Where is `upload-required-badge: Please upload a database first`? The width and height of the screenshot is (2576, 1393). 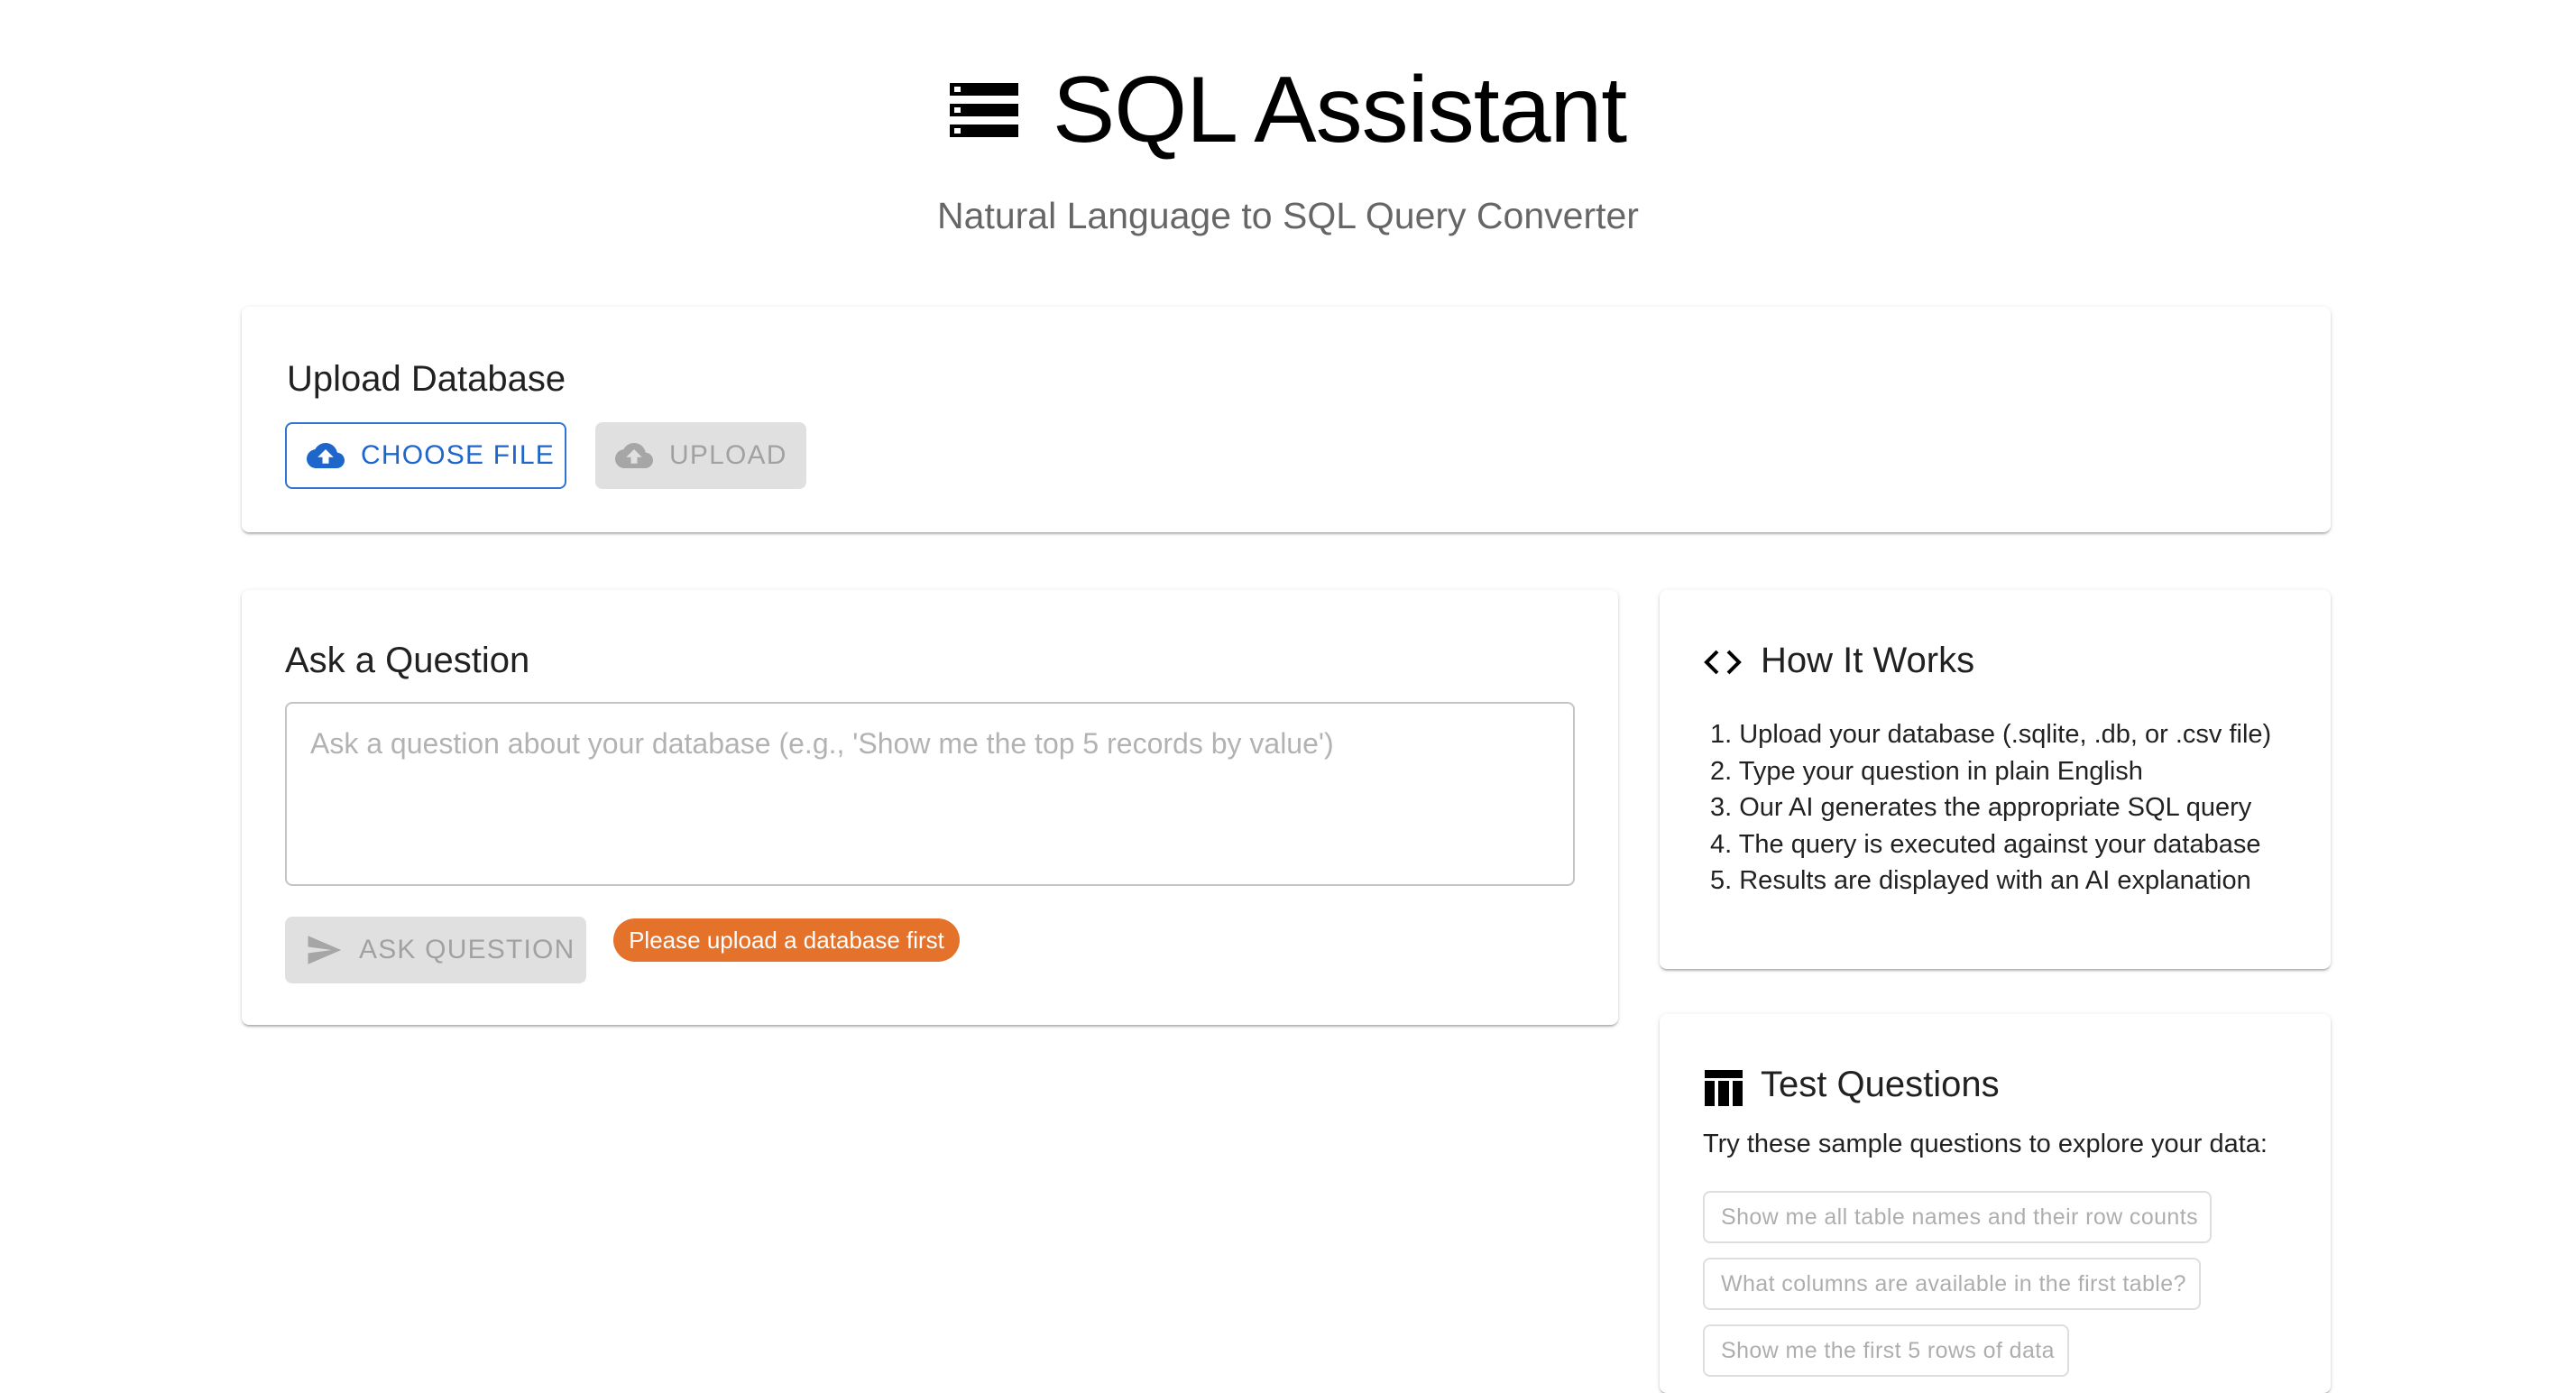 upload-required-badge: Please upload a database first is located at coordinates (786, 940).